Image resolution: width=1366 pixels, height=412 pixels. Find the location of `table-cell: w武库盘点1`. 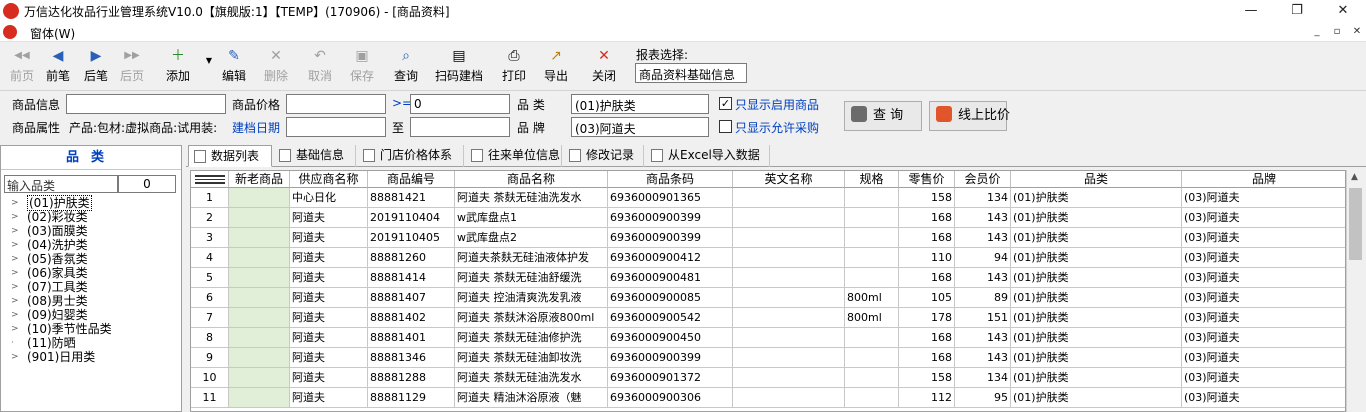

table-cell: w武库盘点1 is located at coordinates (531, 218).